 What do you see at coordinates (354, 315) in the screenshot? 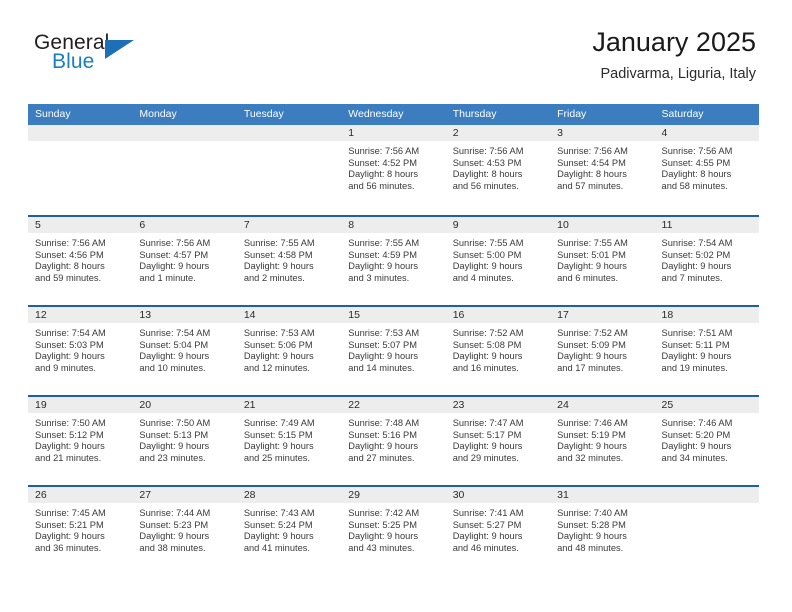
I see `day-number: 15` at bounding box center [354, 315].